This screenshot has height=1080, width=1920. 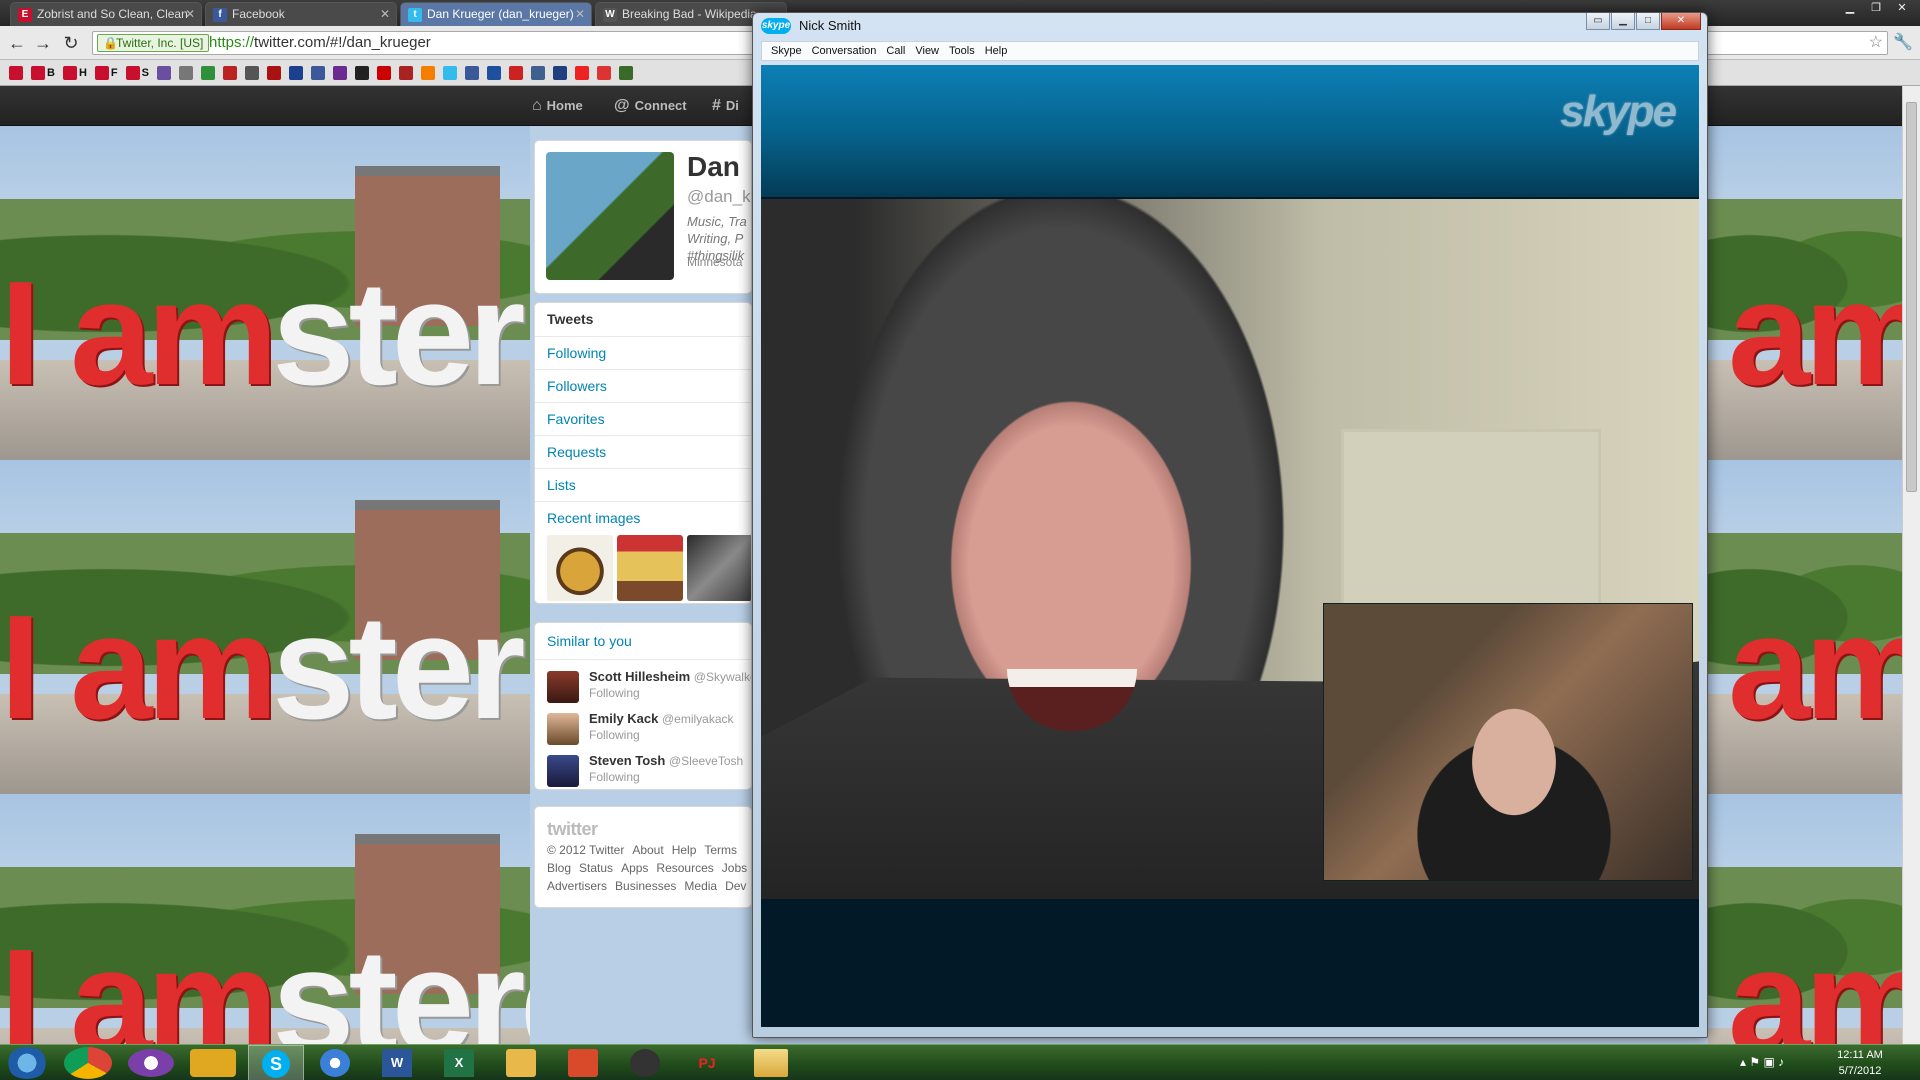 What do you see at coordinates (643, 385) in the screenshot?
I see `nav-followers: Followers` at bounding box center [643, 385].